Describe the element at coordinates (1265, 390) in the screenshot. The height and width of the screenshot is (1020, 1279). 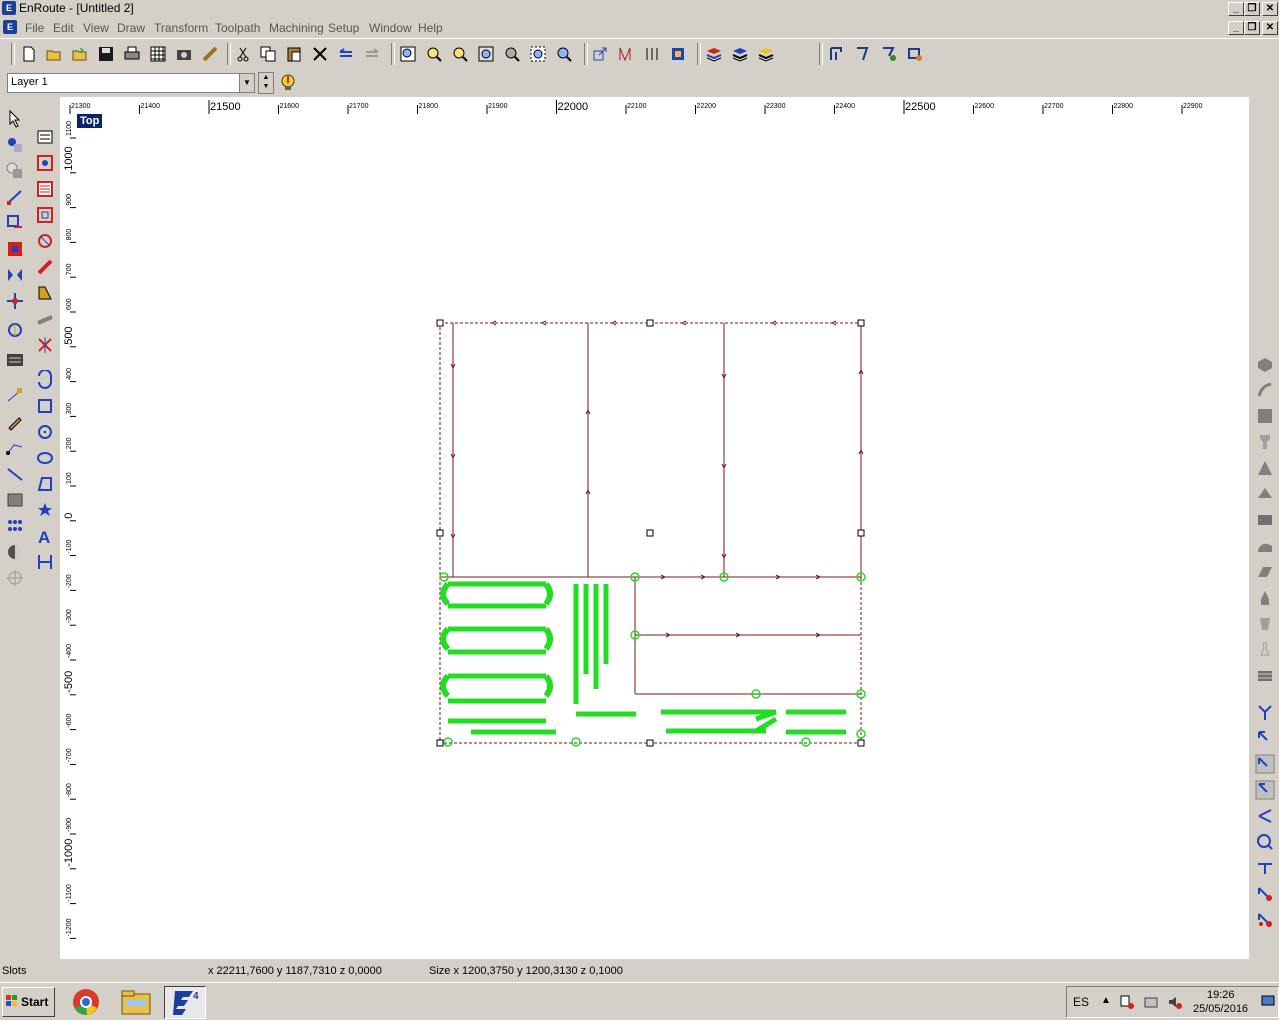
I see `solid-drape-icon` at that location.